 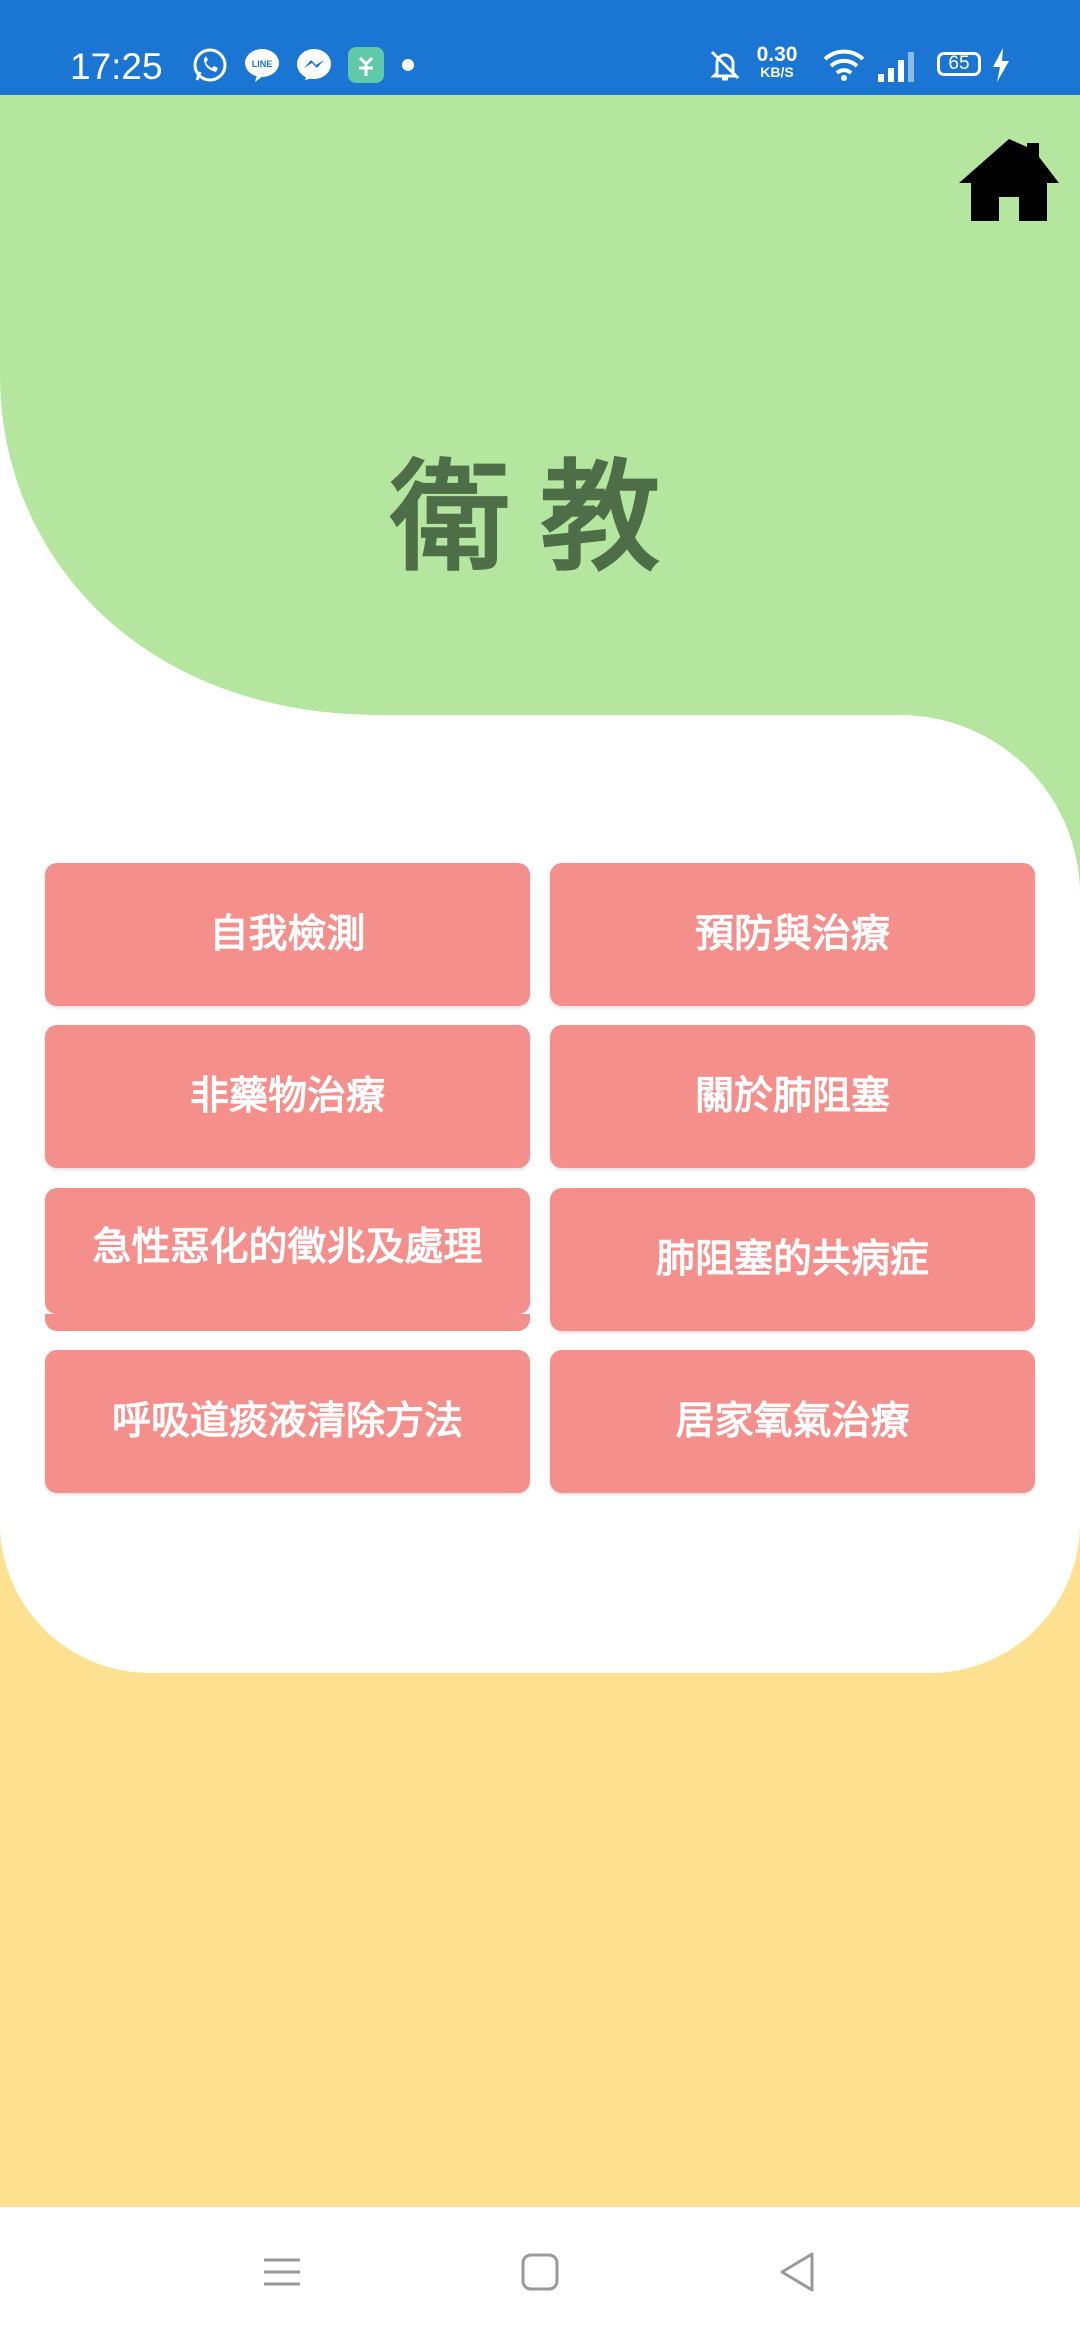 I want to click on signal-icon, so click(x=896, y=67).